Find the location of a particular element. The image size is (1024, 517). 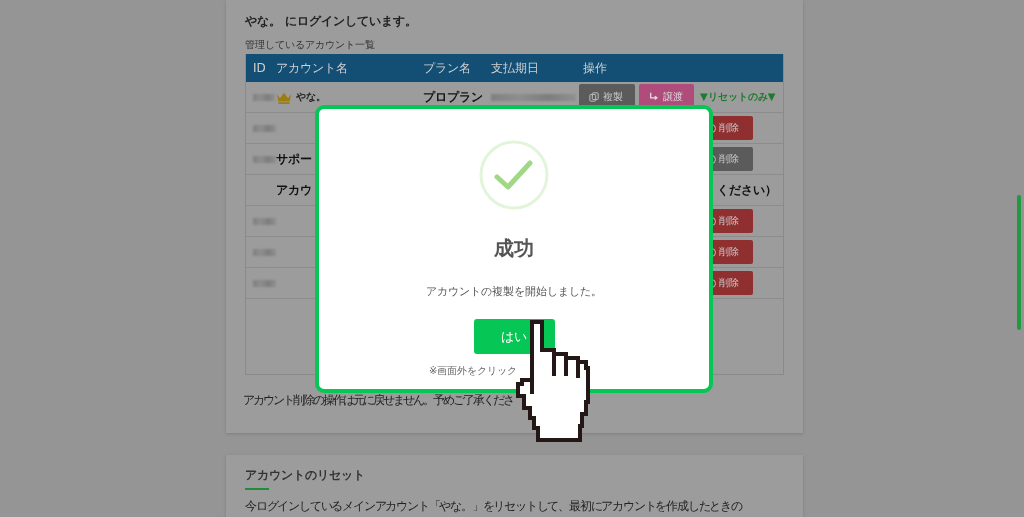

dialog-message: アカウントの複製を開始しました。 is located at coordinates (514, 291).